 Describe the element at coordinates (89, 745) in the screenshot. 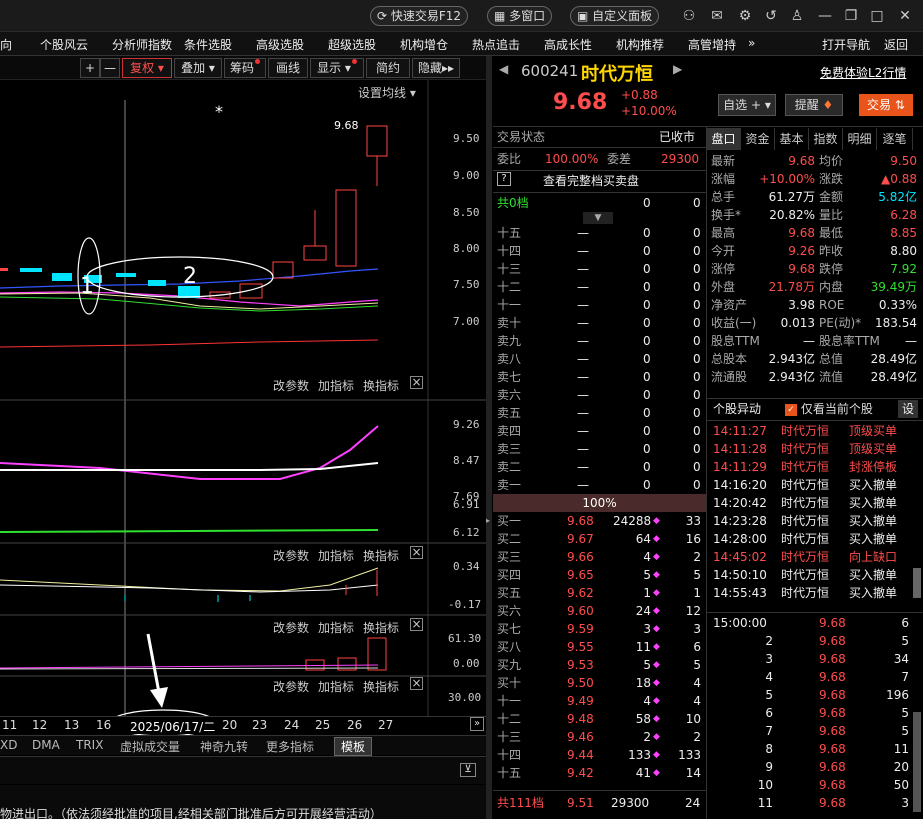

I see `indicator-tab: TRIX` at that location.